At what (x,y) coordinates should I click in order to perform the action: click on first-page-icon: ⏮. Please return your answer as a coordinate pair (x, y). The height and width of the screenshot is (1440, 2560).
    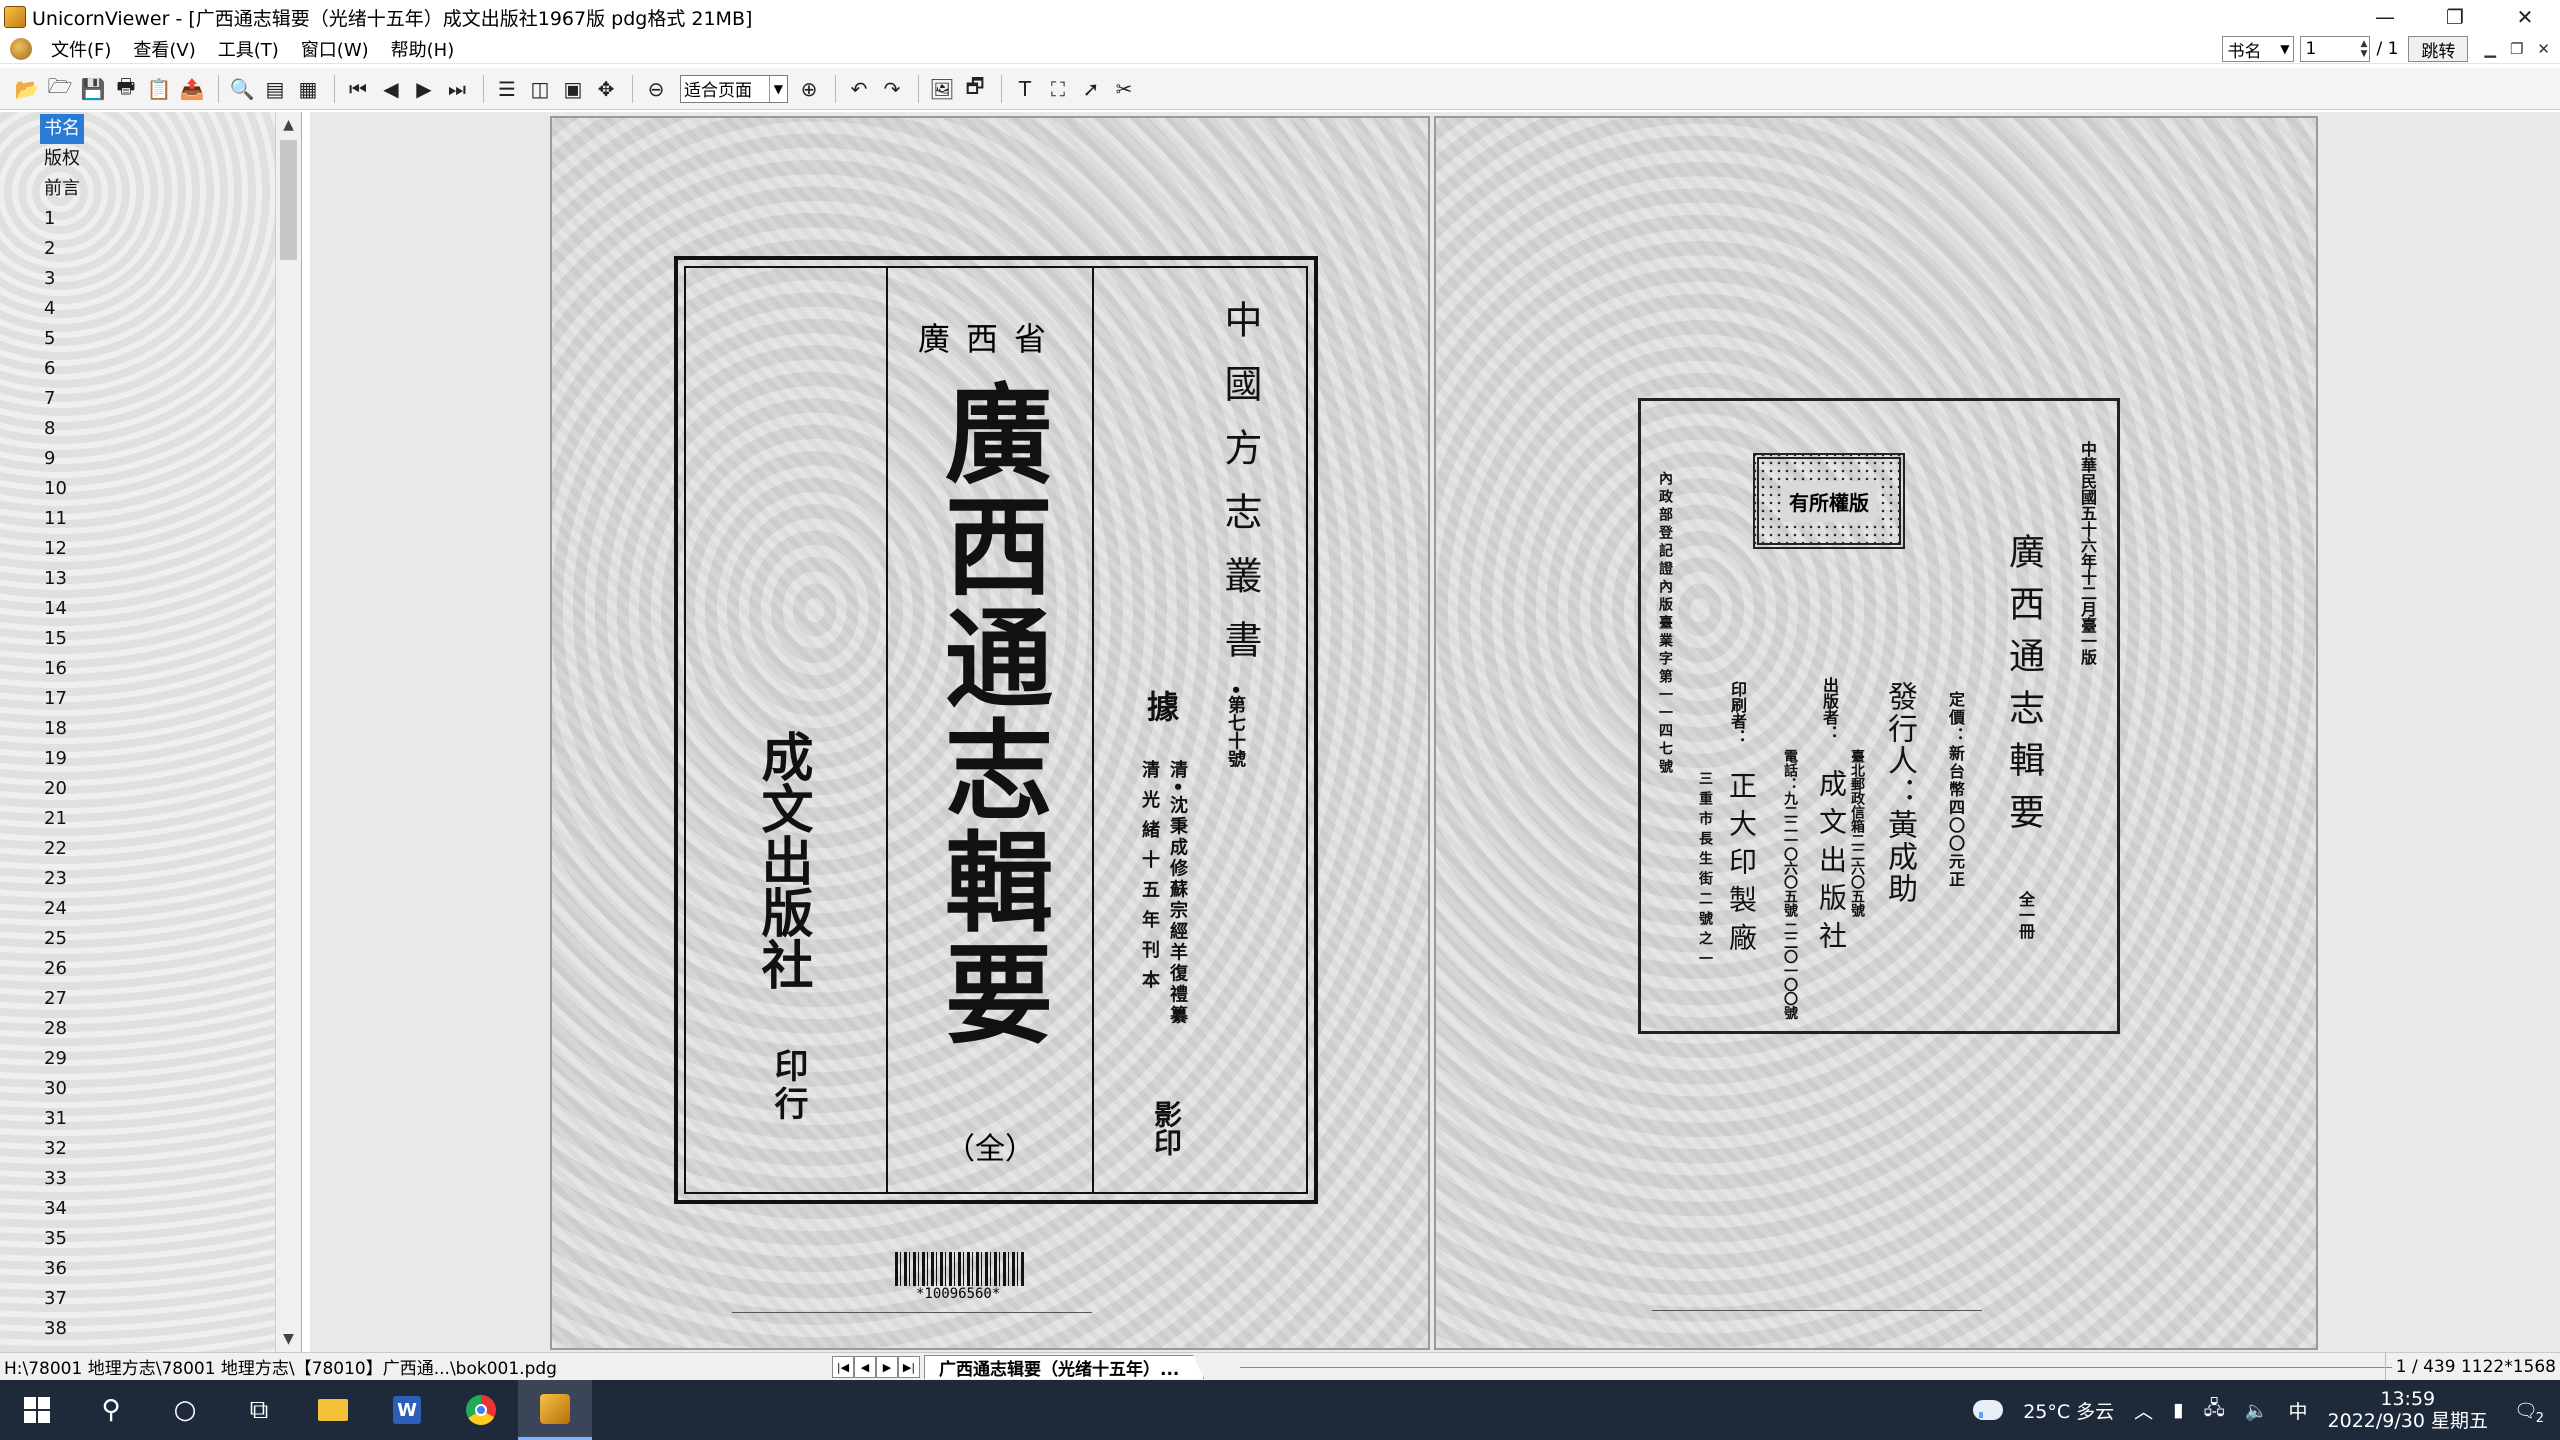
    Looking at the image, I should click on (358, 89).